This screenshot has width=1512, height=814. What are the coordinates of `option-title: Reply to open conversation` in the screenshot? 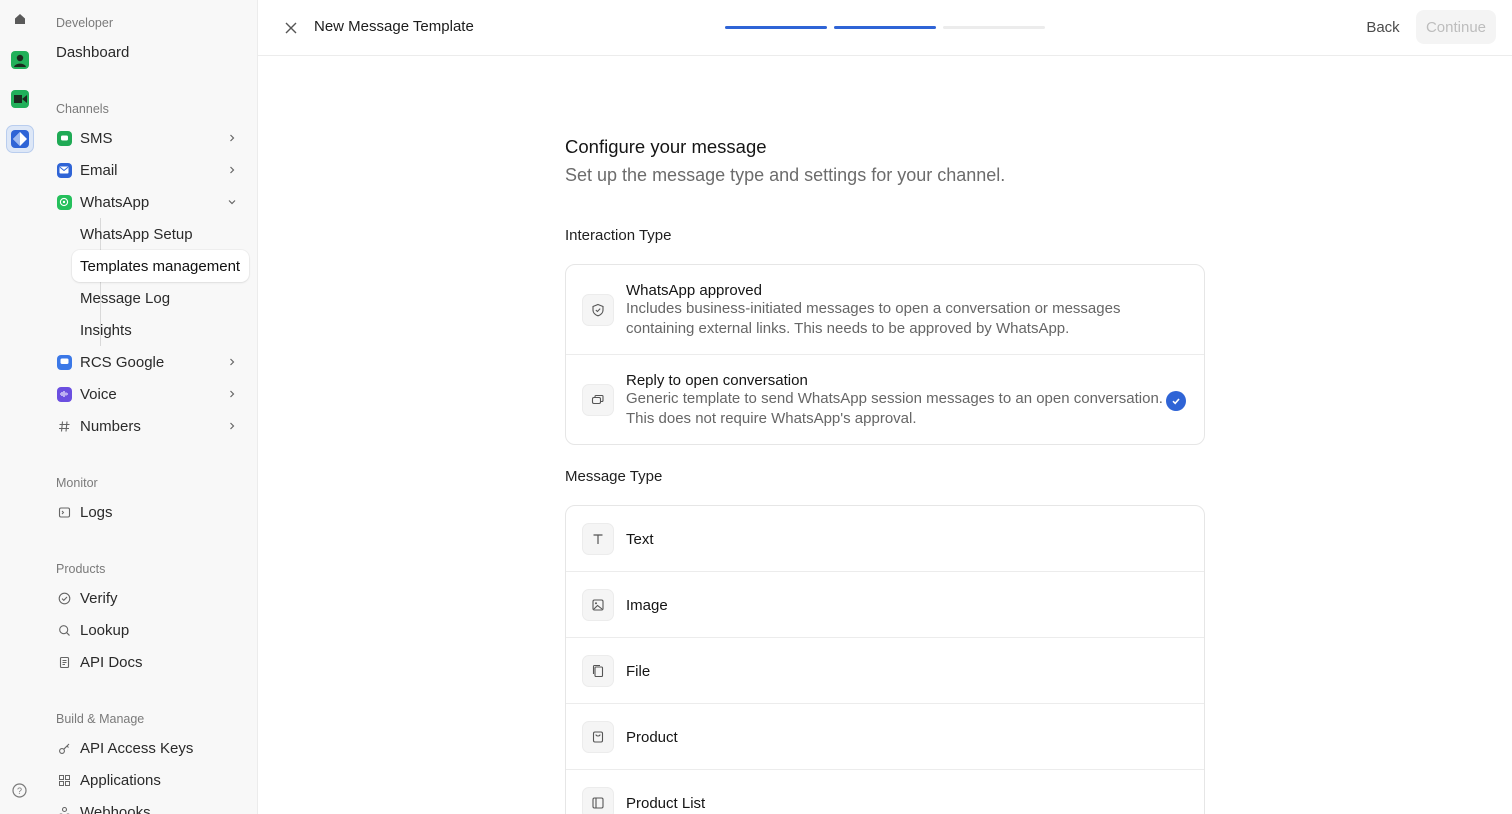 It's located at (717, 380).